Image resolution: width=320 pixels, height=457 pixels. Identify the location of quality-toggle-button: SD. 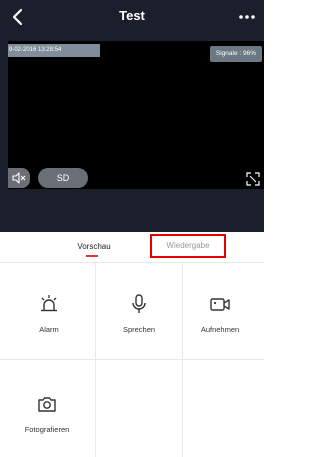
(63, 178).